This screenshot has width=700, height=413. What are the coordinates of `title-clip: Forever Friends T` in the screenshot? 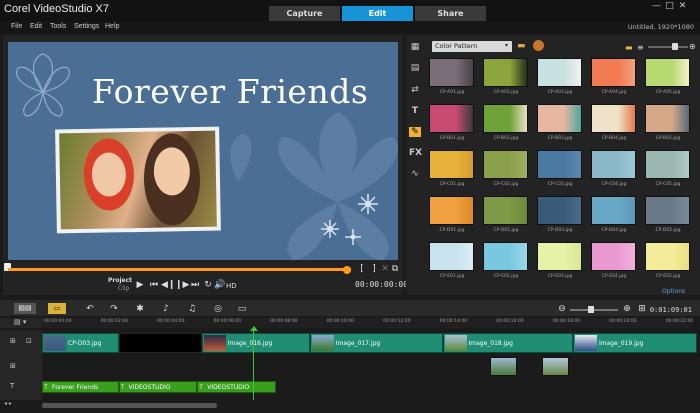 It's located at (80, 387).